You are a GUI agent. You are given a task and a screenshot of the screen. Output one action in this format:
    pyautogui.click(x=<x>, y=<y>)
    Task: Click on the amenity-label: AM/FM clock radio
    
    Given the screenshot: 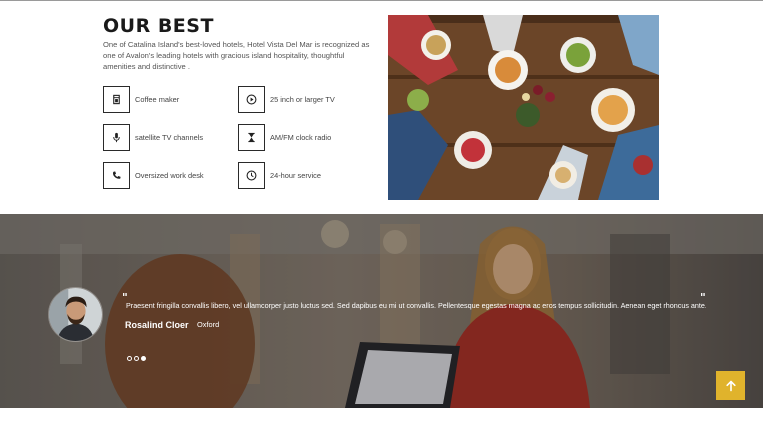 What is the action you would take?
    pyautogui.click(x=301, y=137)
    